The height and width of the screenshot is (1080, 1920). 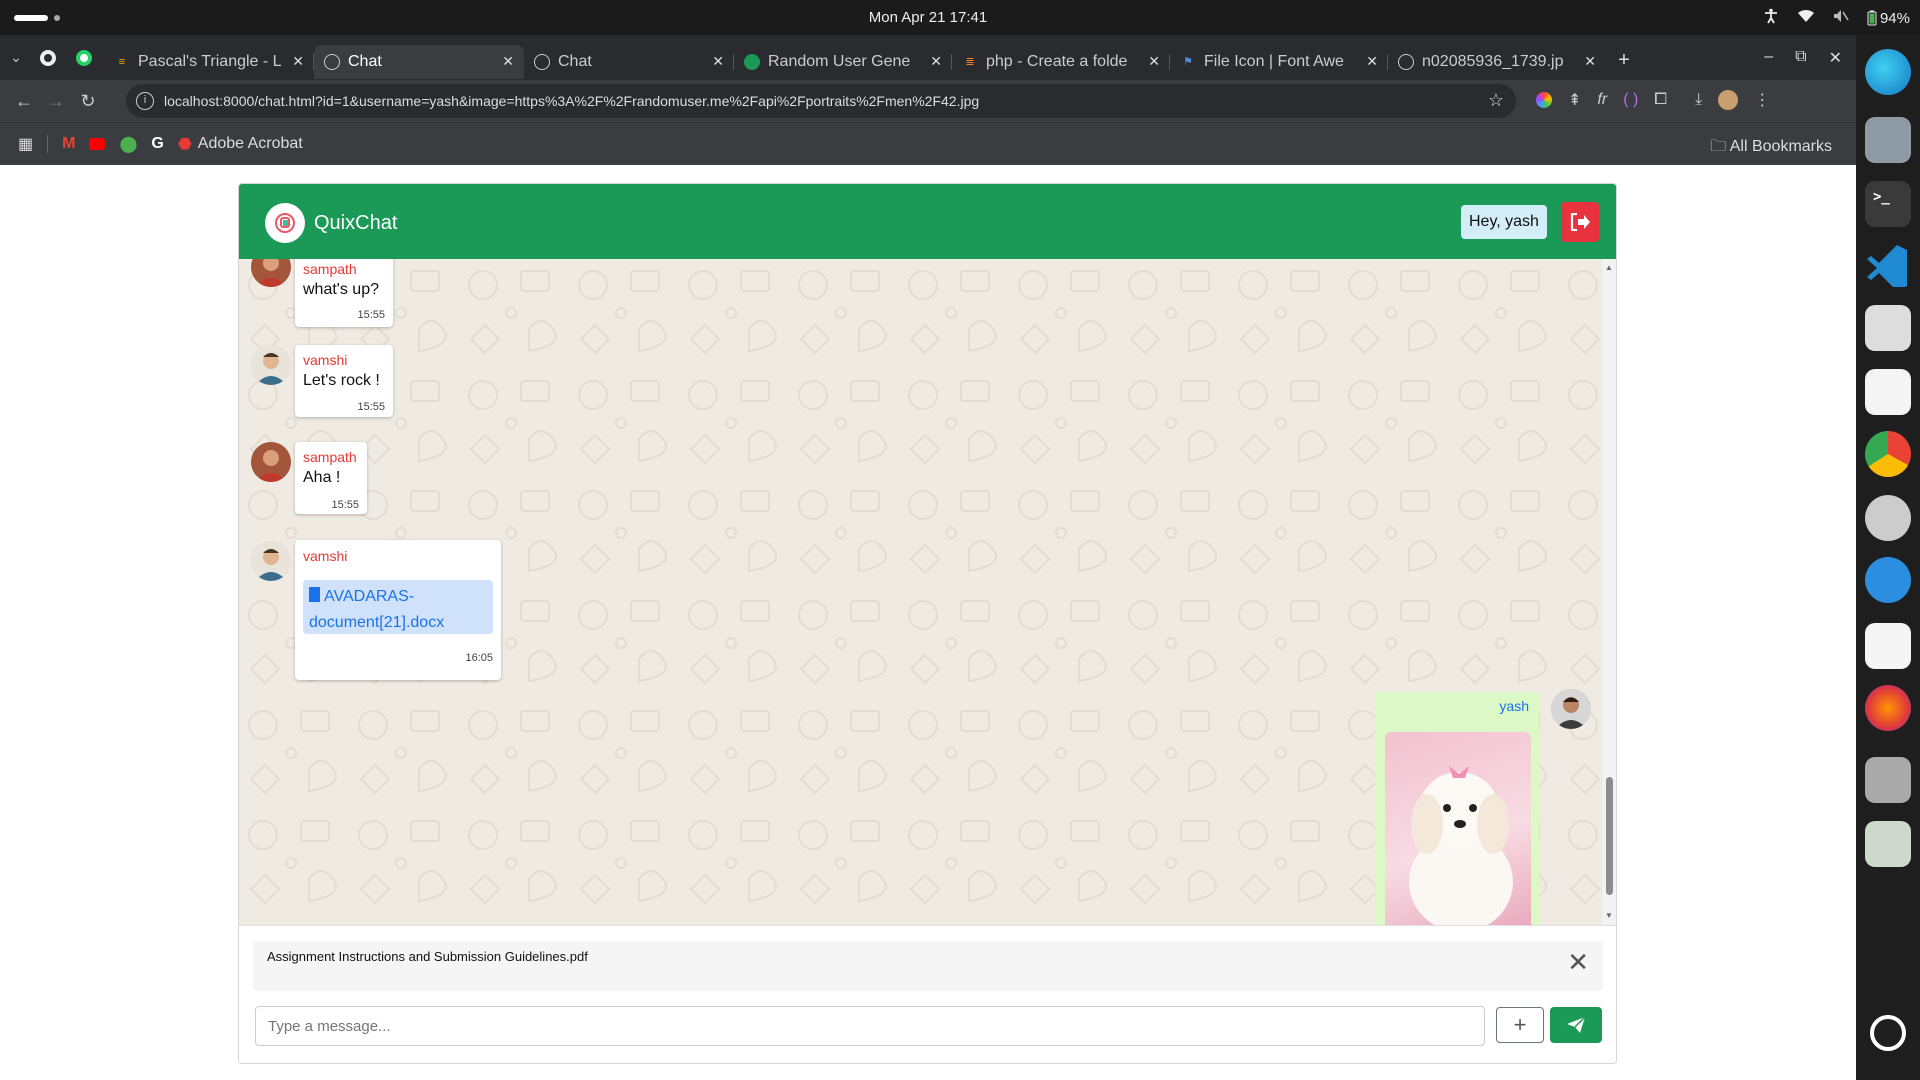 What do you see at coordinates (122, 61) in the screenshot?
I see `tab-favicon-icon: ≡` at bounding box center [122, 61].